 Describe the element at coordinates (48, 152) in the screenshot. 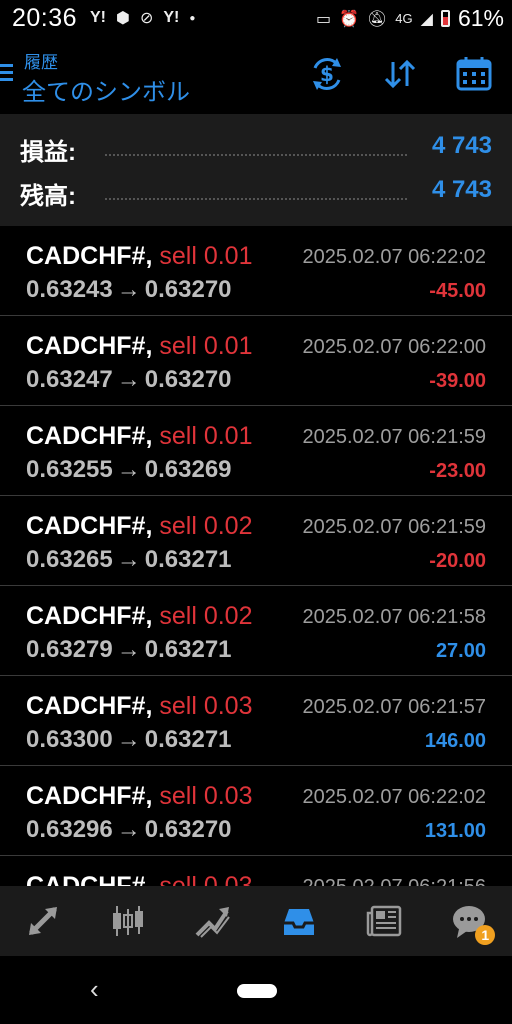

I see `profit-label: 損益:` at that location.